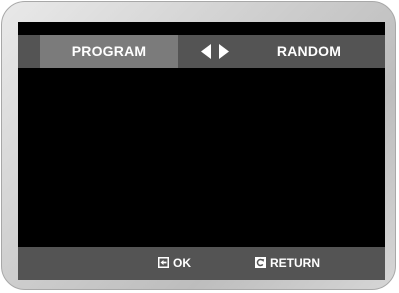 Image resolution: width=399 pixels, height=293 pixels. Describe the element at coordinates (260, 262) in the screenshot. I see `return-icon` at that location.